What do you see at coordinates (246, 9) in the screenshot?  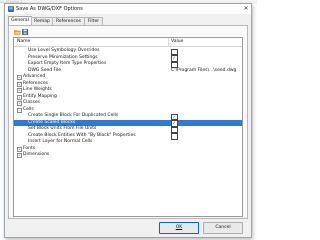 I see `close-button: ✕` at bounding box center [246, 9].